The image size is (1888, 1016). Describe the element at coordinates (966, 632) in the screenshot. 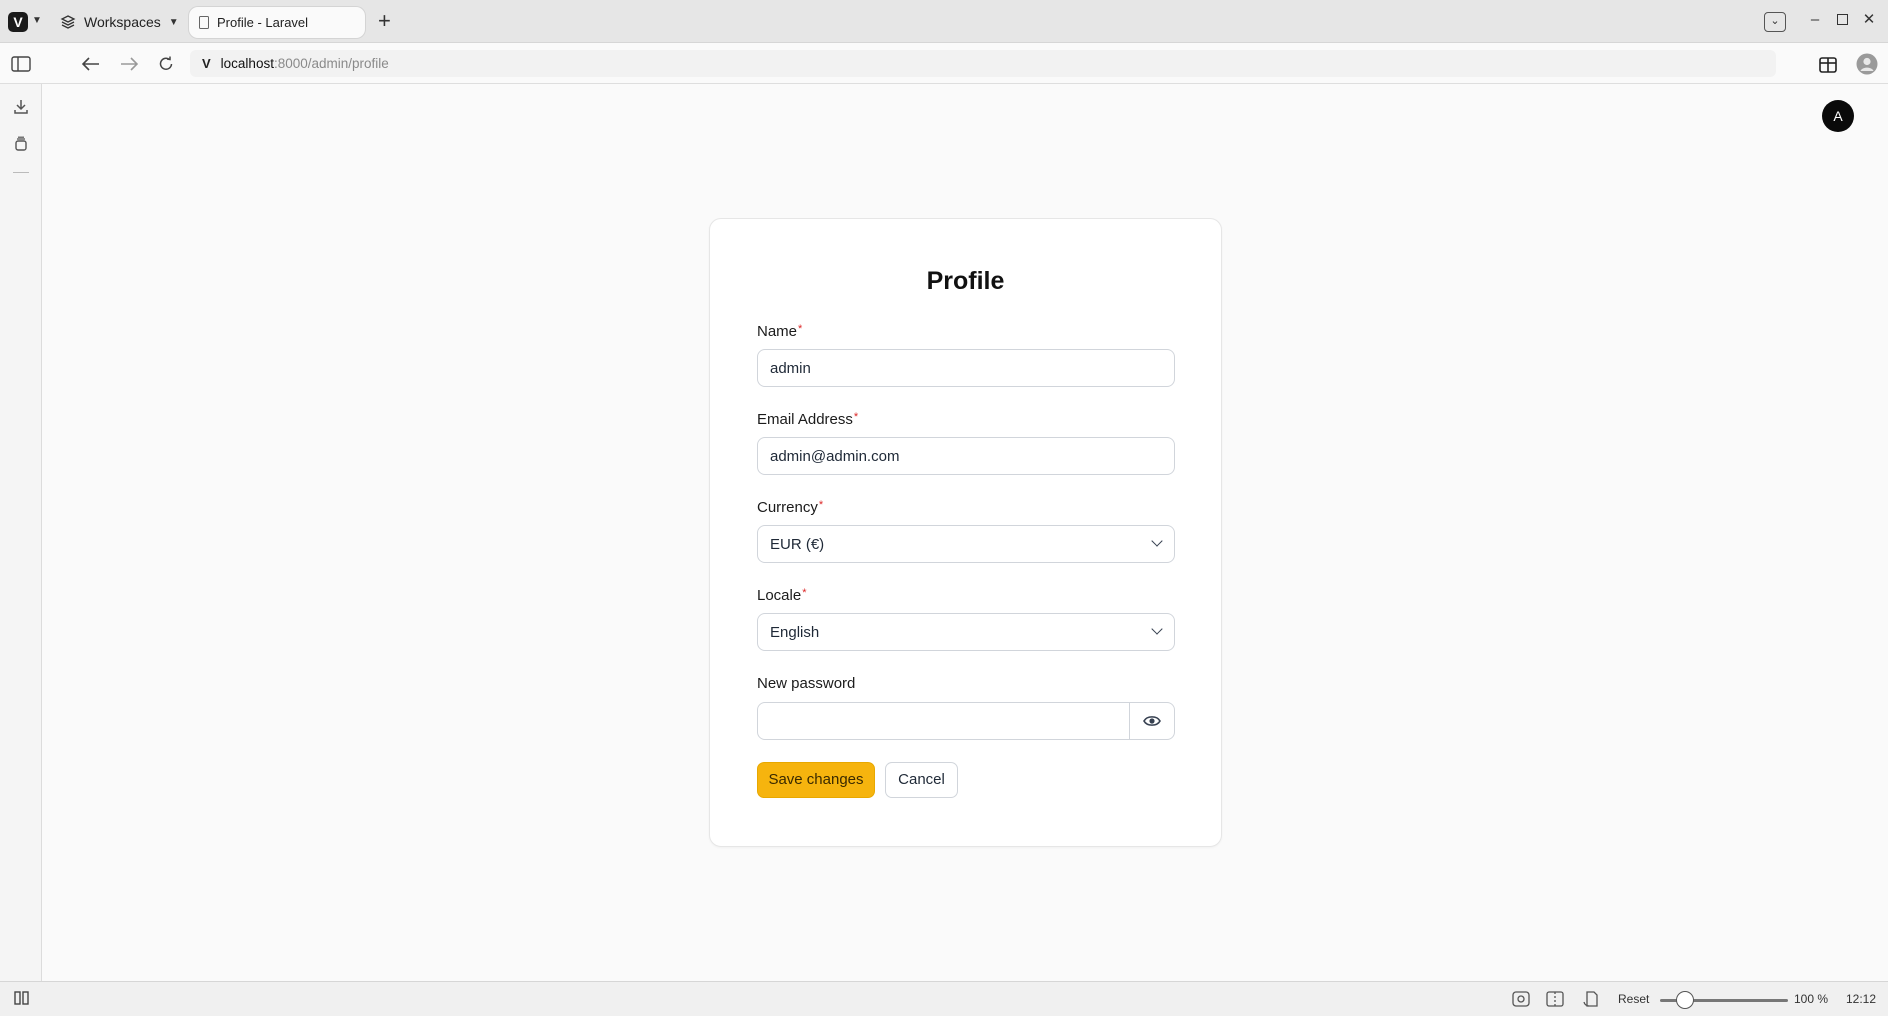

I see `locale-select: English` at that location.